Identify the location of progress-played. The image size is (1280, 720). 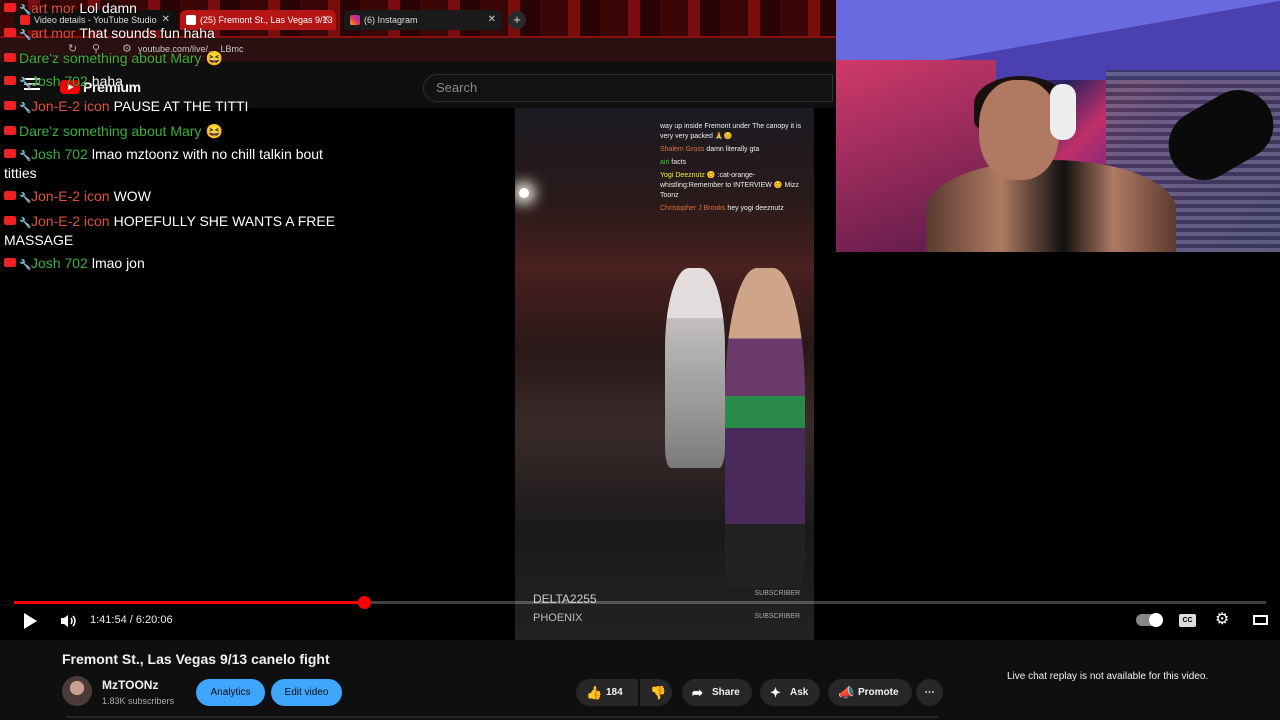
(189, 602).